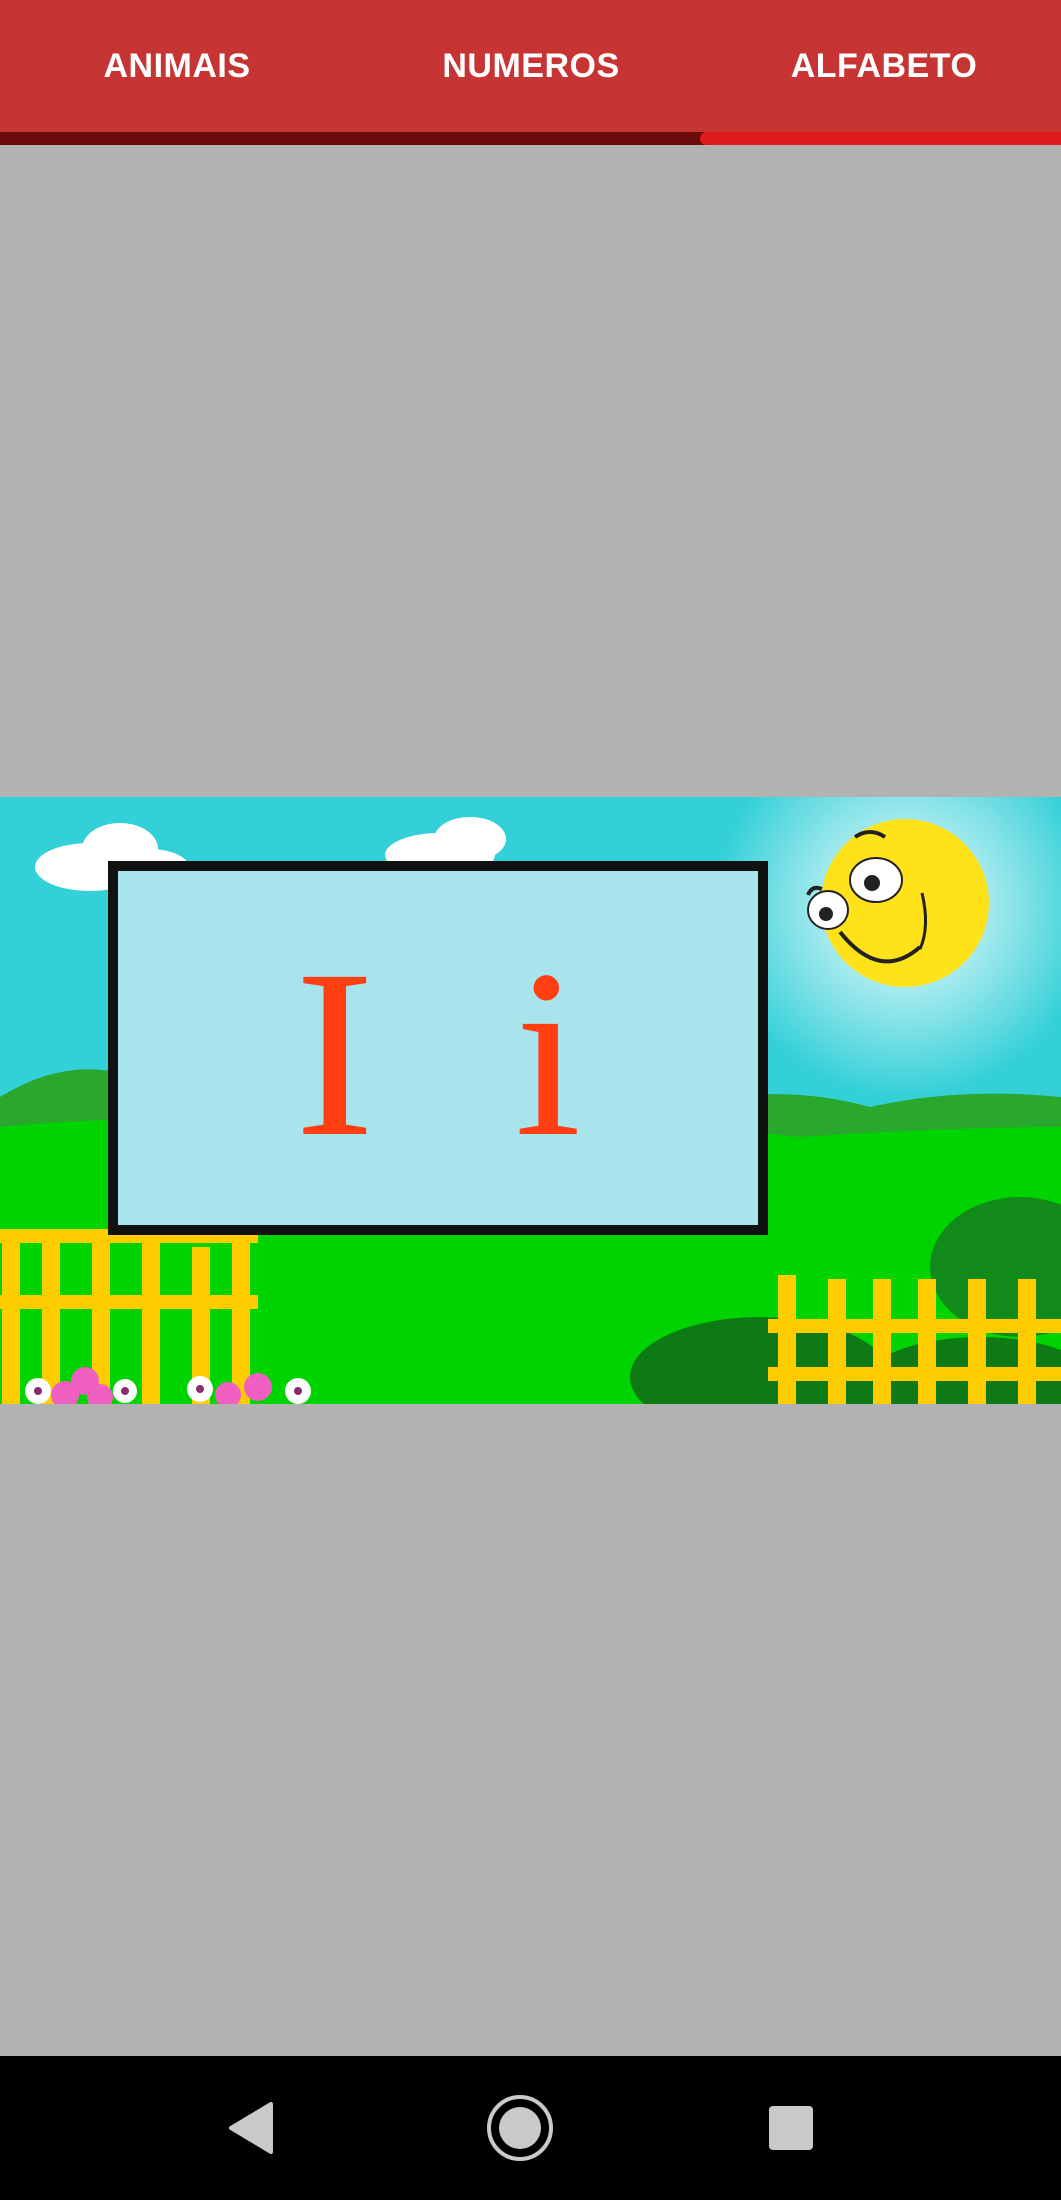  What do you see at coordinates (880, 138) in the screenshot?
I see `tab-selected-indicator` at bounding box center [880, 138].